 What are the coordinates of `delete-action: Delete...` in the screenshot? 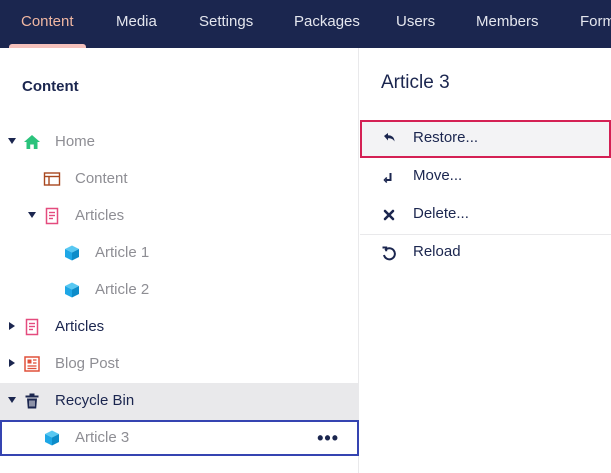 It's located at (485, 215).